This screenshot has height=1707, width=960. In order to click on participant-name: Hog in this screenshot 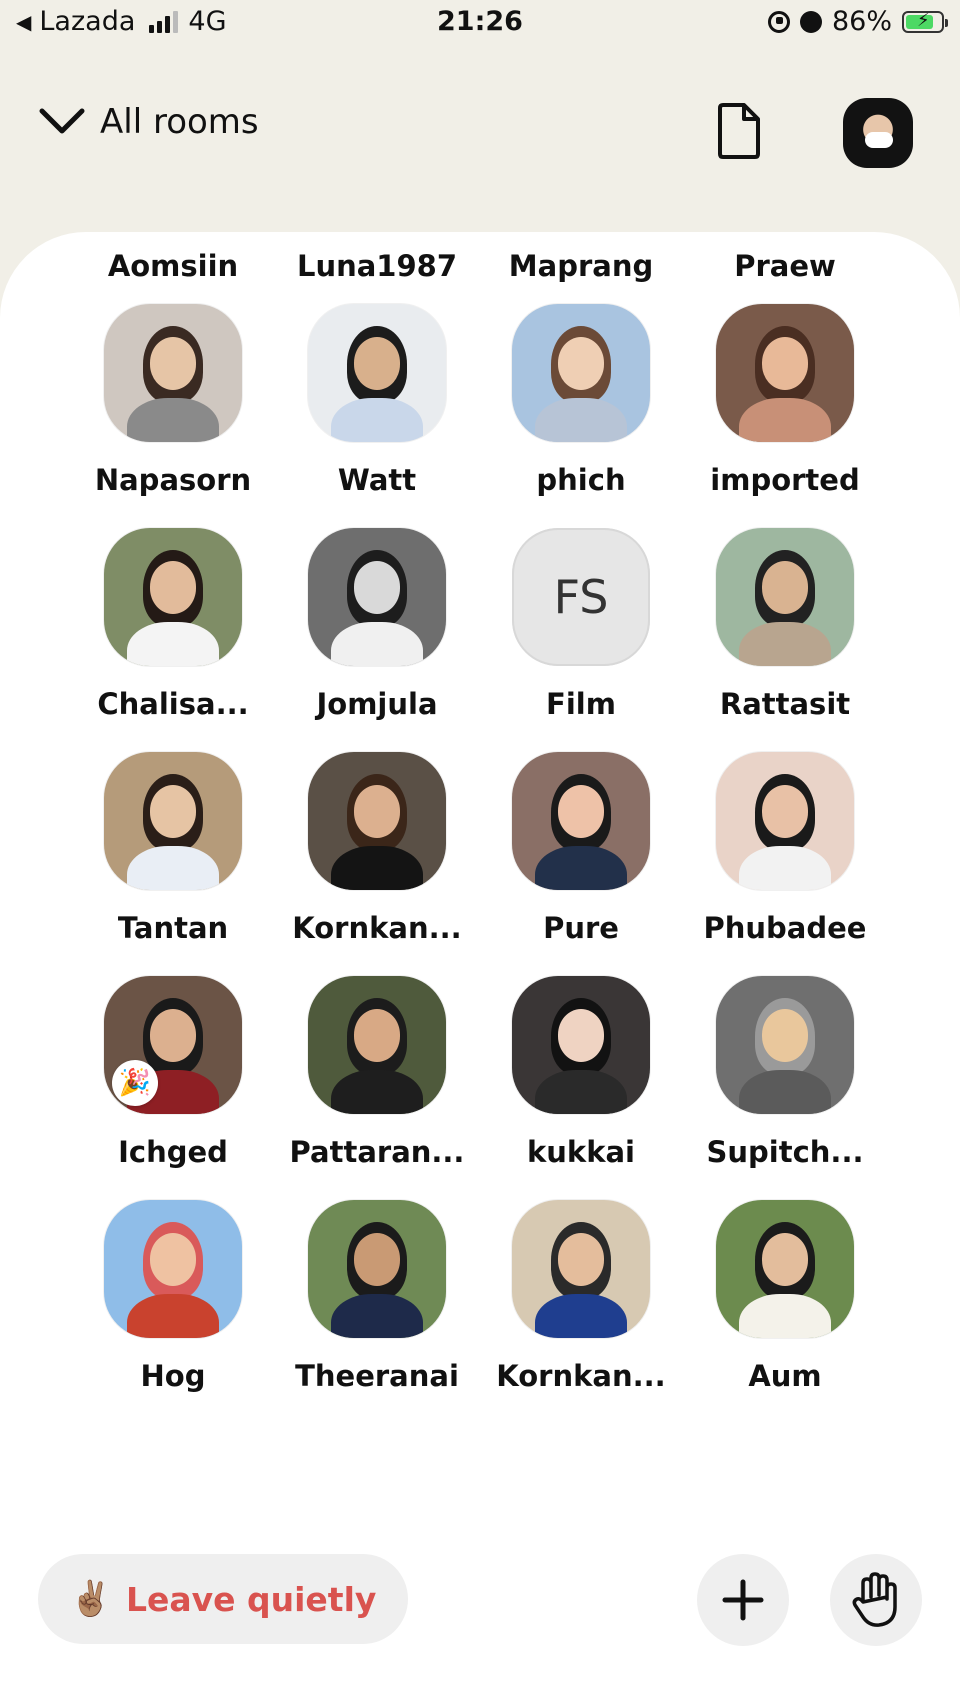, I will do `click(173, 1376)`.